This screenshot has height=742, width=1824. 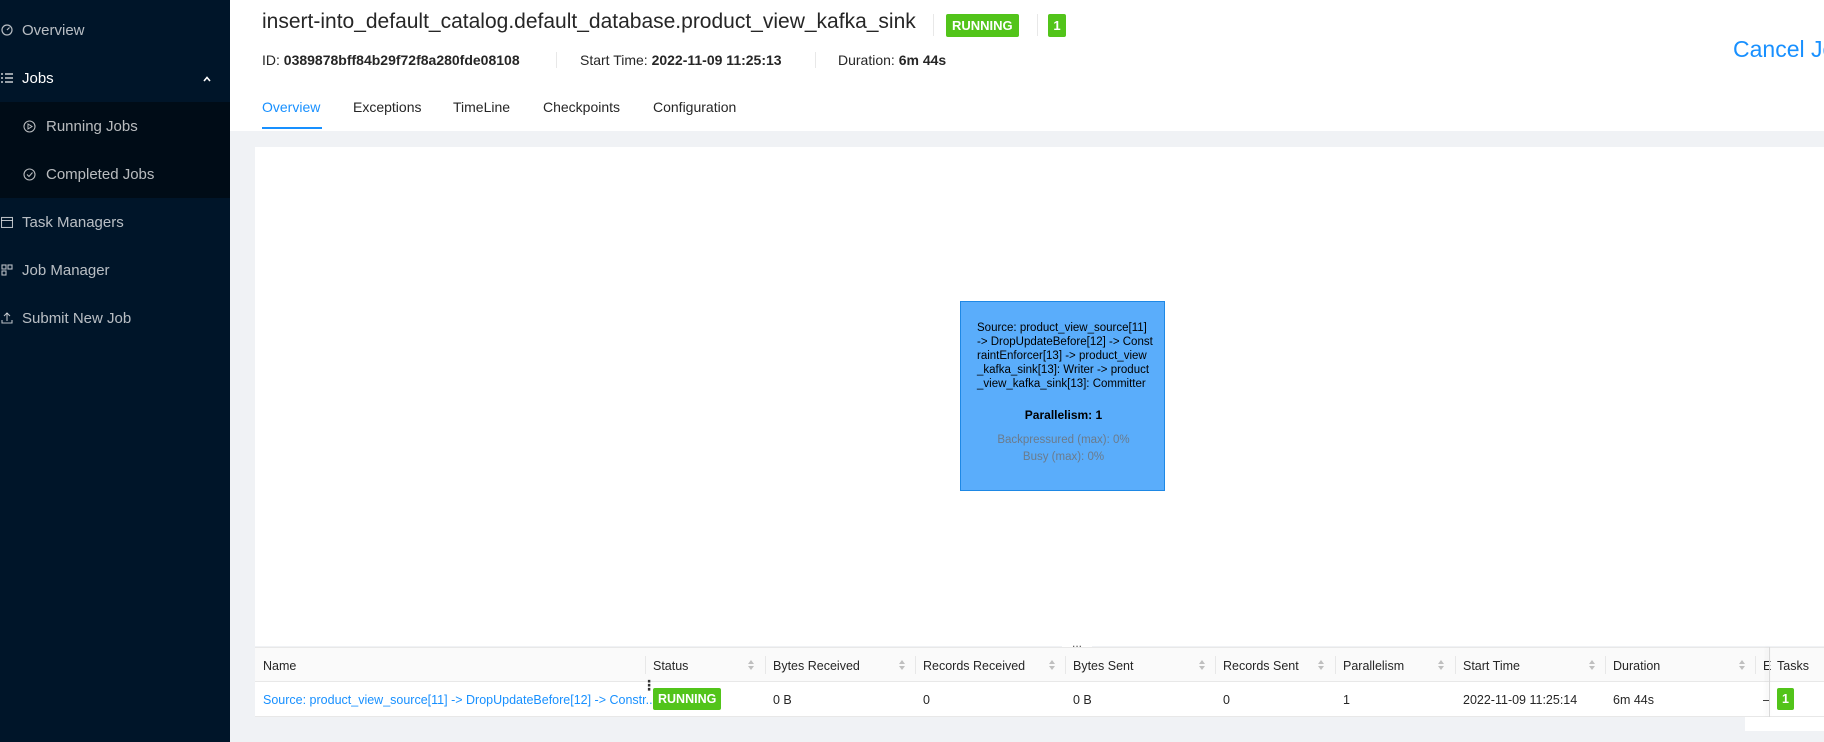 I want to click on upload-icon, so click(x=7, y=318).